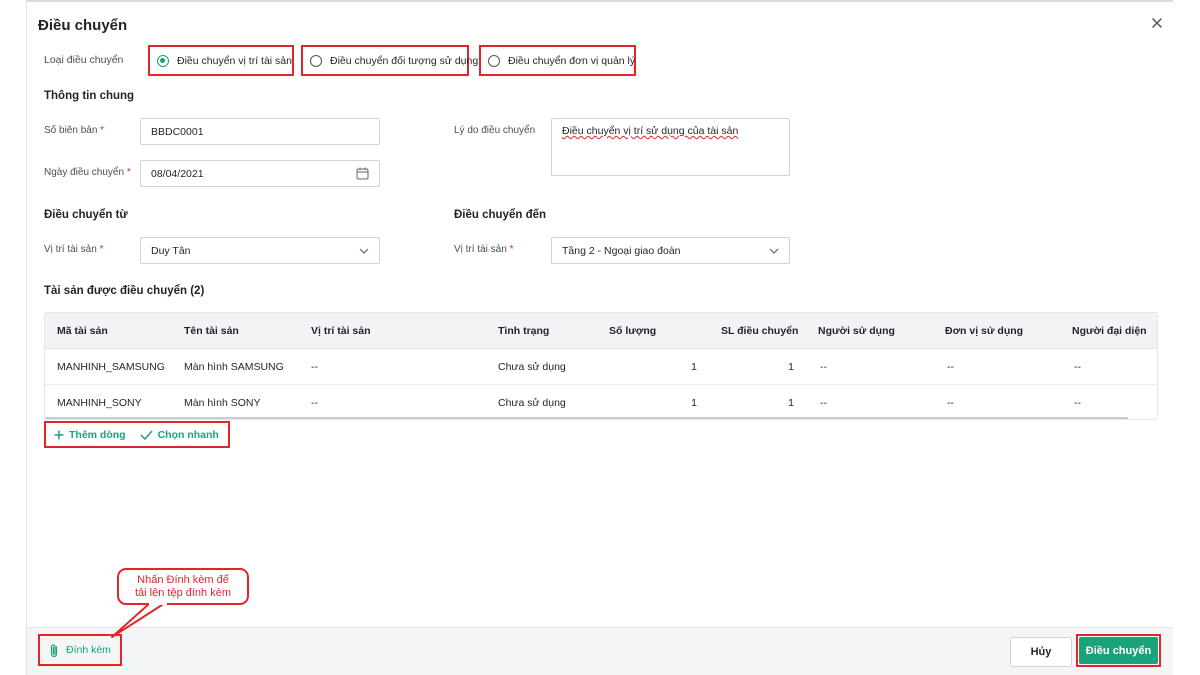 The width and height of the screenshot is (1200, 675). What do you see at coordinates (670, 147) in the screenshot?
I see `reason-textarea: Điều chuyển vị trí sử dụng của tài sản` at bounding box center [670, 147].